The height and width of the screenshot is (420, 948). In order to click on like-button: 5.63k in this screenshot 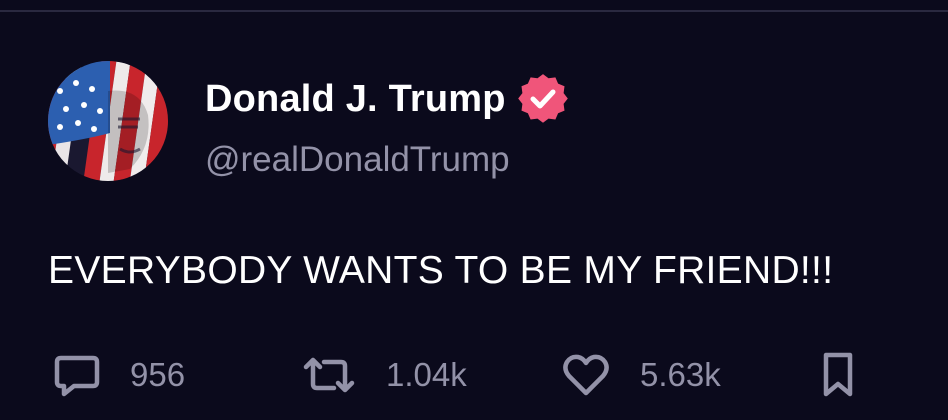, I will do `click(640, 375)`.